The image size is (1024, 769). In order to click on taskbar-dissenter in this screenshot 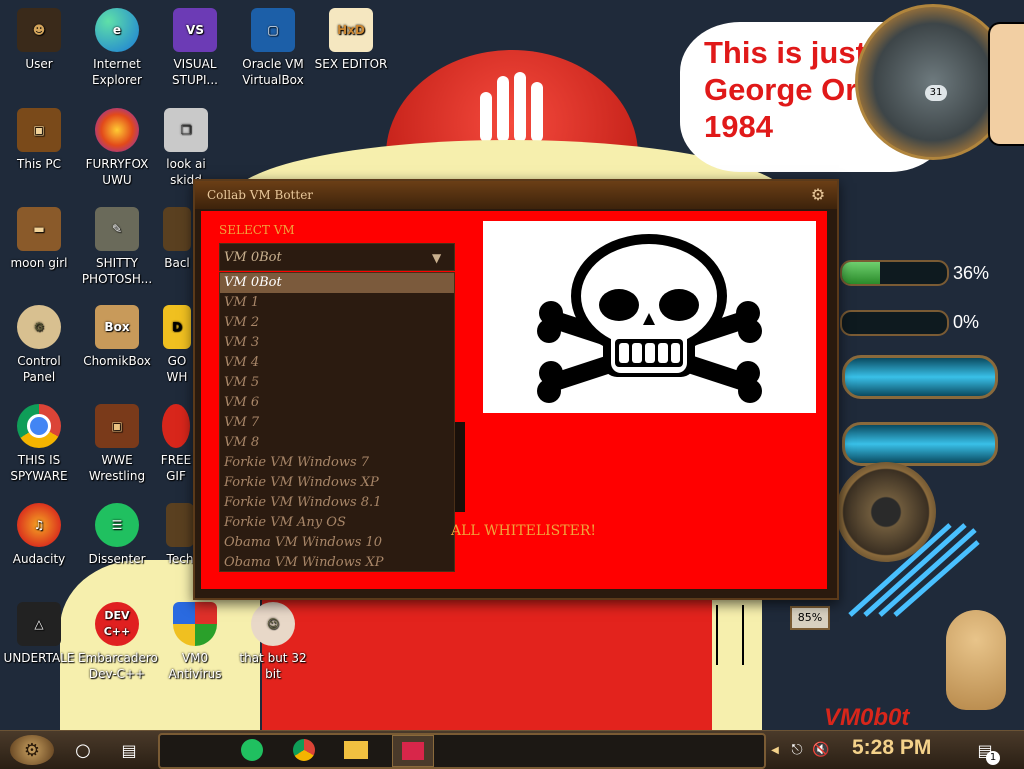, I will do `click(252, 750)`.